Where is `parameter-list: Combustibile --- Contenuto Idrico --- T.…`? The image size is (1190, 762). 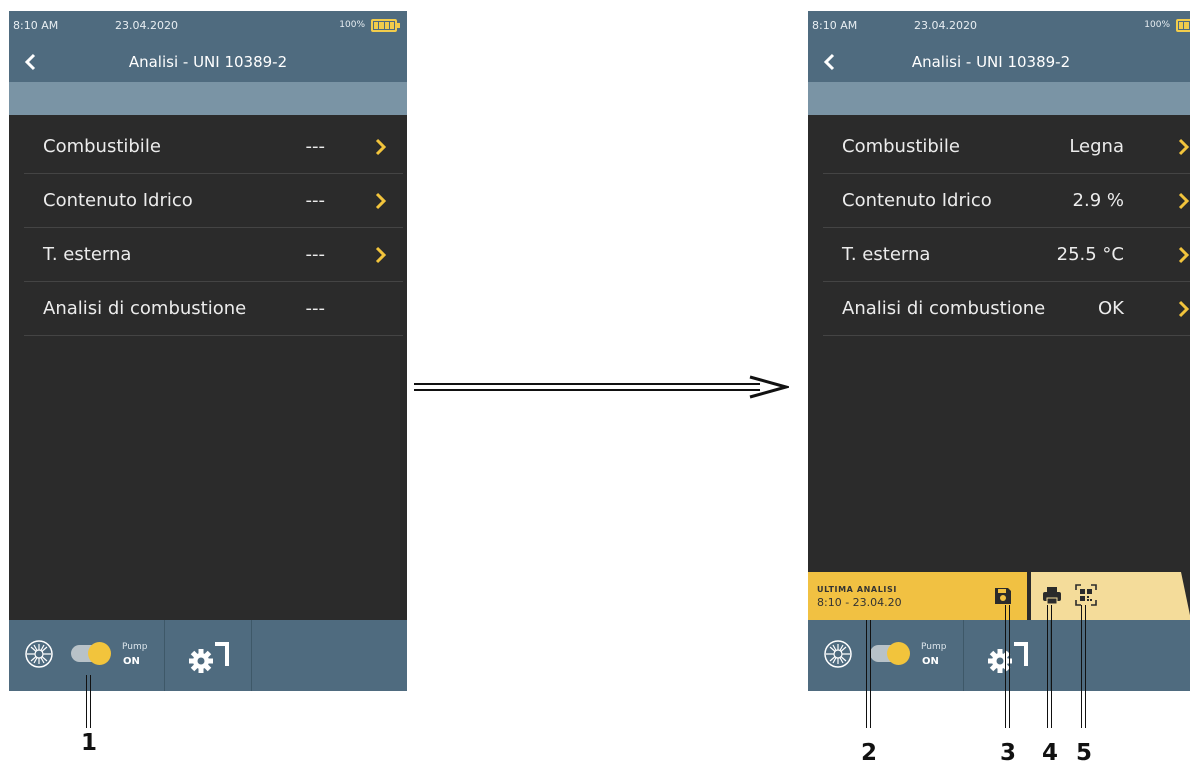 parameter-list: Combustibile --- Contenuto Idrico --- T.… is located at coordinates (213, 228).